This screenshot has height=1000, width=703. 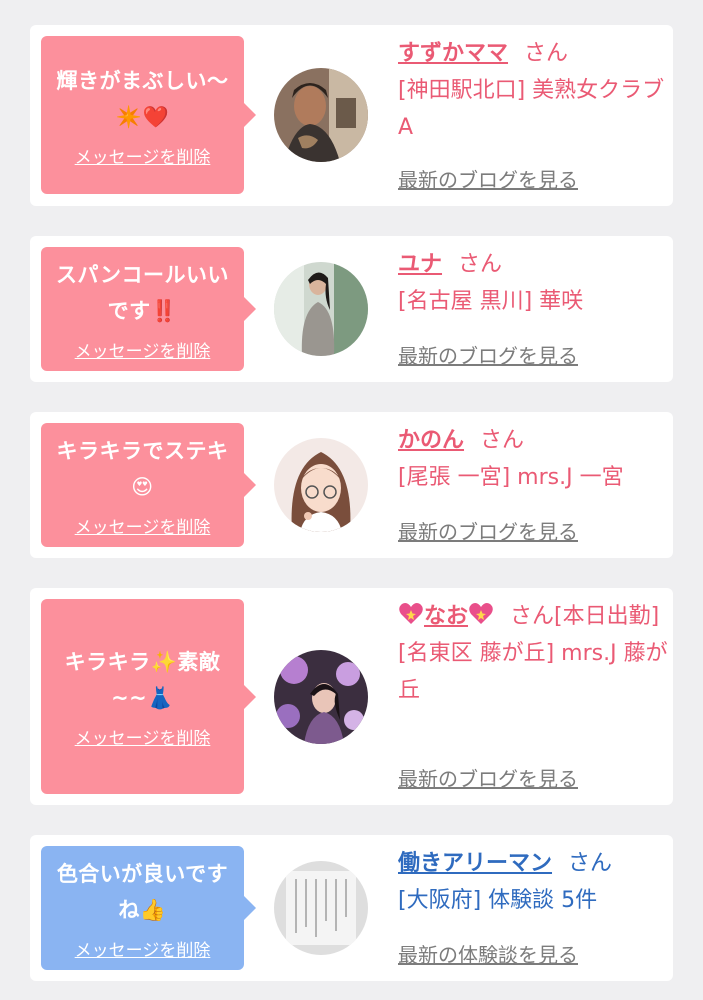 What do you see at coordinates (533, 283) in the screenshot?
I see `user-info: ユナ さん [名古屋 黒川] 華咲` at bounding box center [533, 283].